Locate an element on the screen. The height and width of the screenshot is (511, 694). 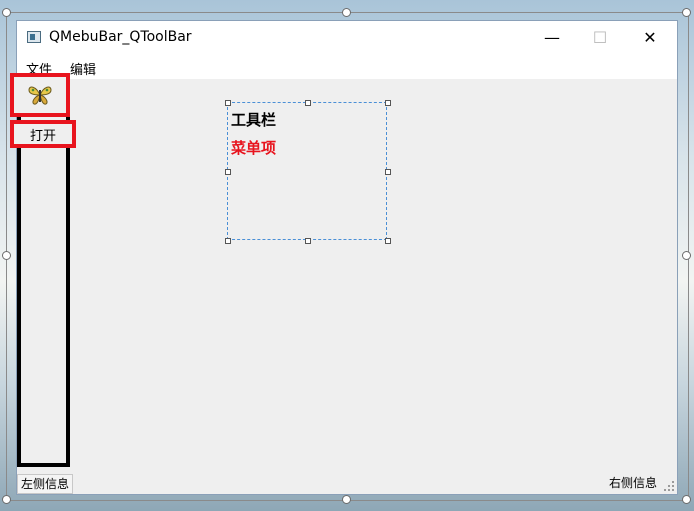
textbox-handle-top-left is located at coordinates (228, 103).